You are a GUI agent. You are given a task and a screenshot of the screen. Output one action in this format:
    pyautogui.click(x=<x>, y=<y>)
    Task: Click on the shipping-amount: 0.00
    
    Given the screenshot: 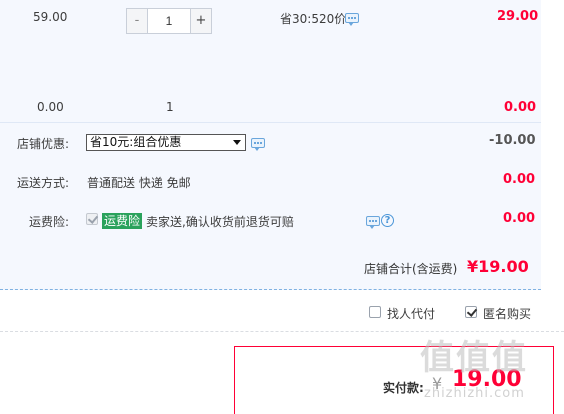 What is the action you would take?
    pyautogui.click(x=519, y=179)
    